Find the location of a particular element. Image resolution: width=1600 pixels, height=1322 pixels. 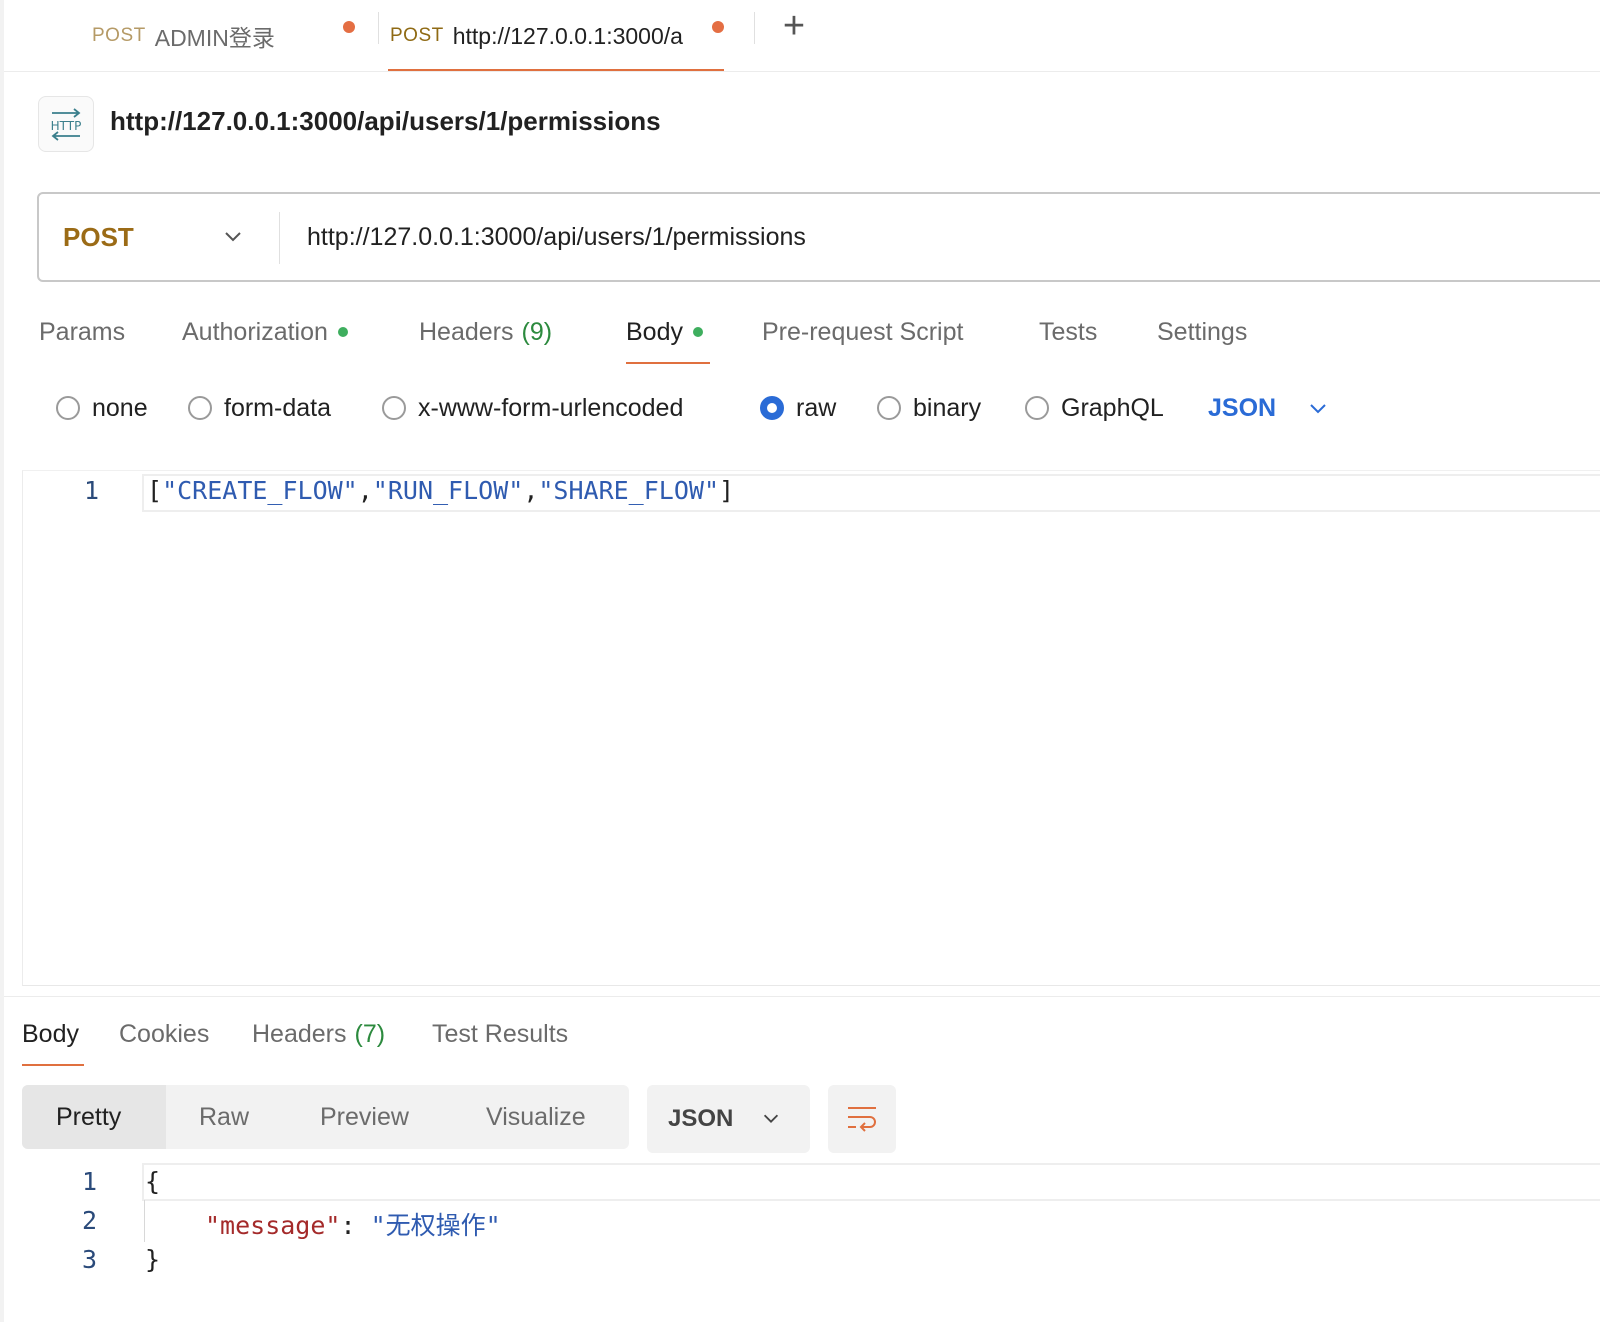

json-key: "message" is located at coordinates (273, 1225).